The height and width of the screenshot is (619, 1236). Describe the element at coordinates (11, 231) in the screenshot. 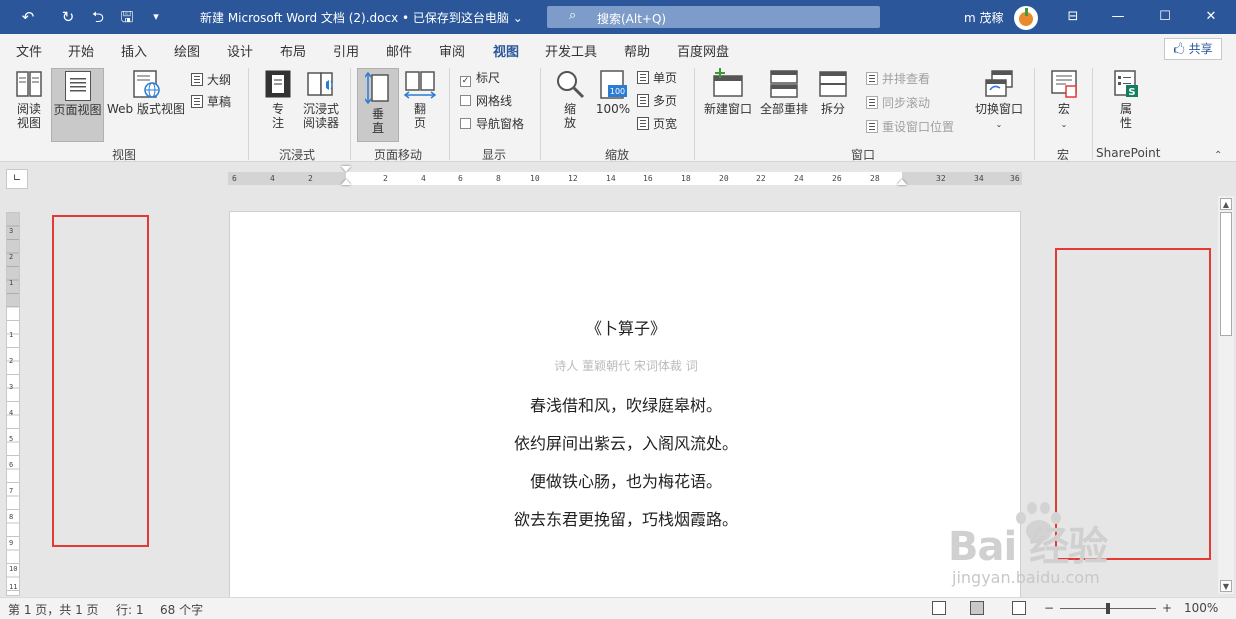

I see `ruler-label: 3` at that location.